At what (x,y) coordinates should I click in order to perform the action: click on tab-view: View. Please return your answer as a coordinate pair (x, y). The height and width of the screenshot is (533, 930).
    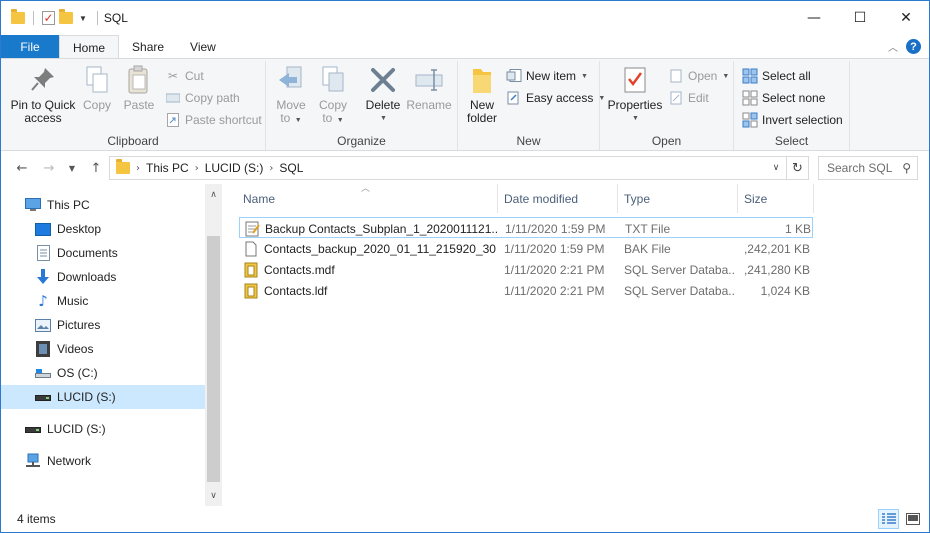
    Looking at the image, I should click on (203, 47).